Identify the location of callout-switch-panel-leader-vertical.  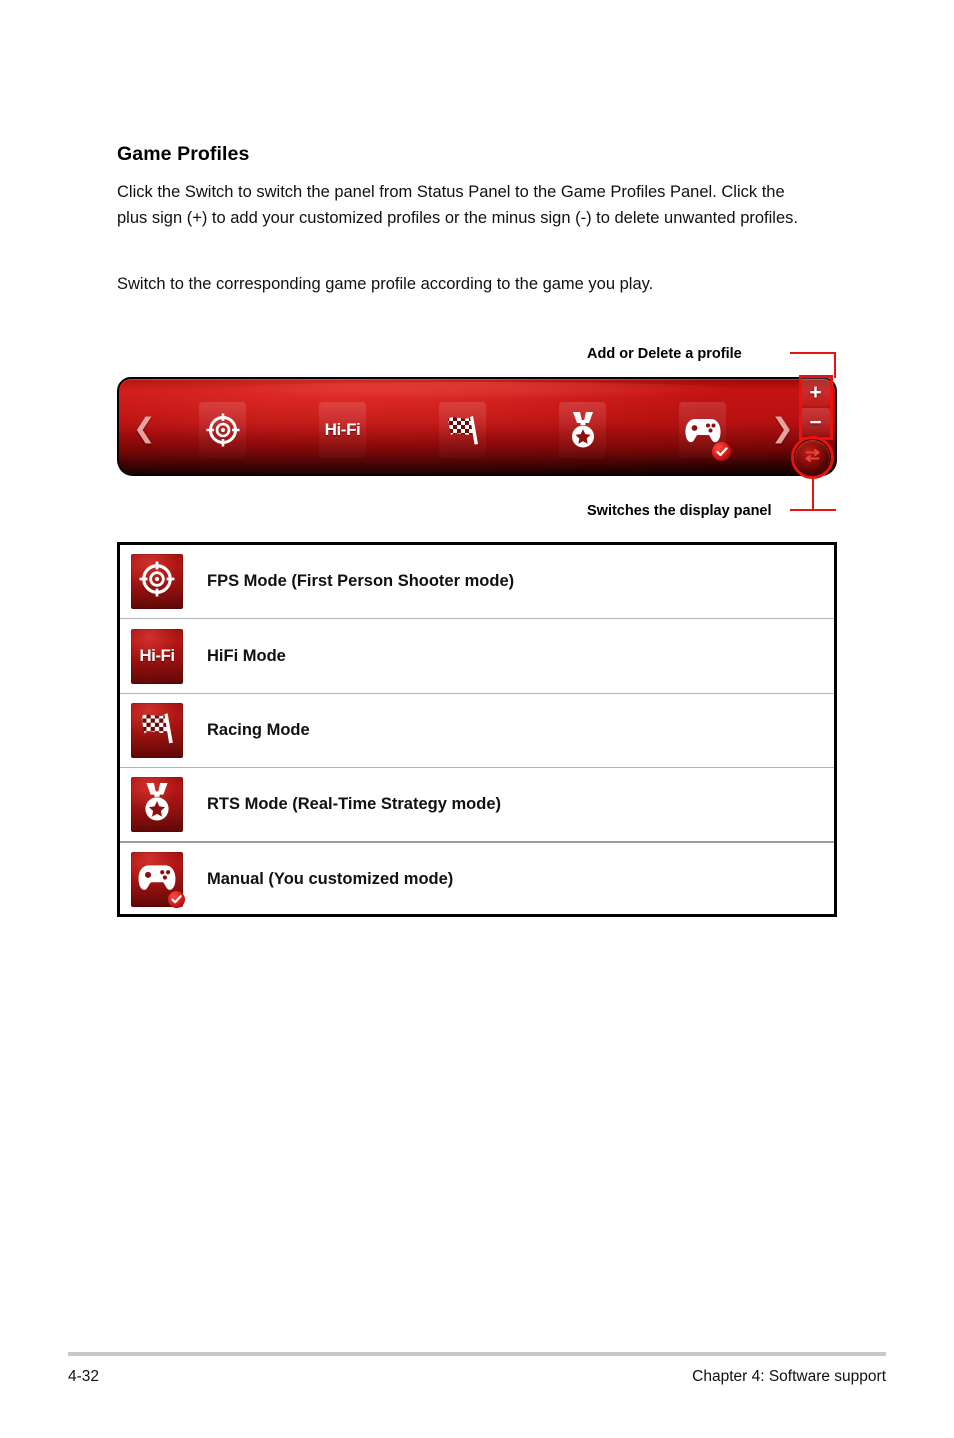
(813, 493).